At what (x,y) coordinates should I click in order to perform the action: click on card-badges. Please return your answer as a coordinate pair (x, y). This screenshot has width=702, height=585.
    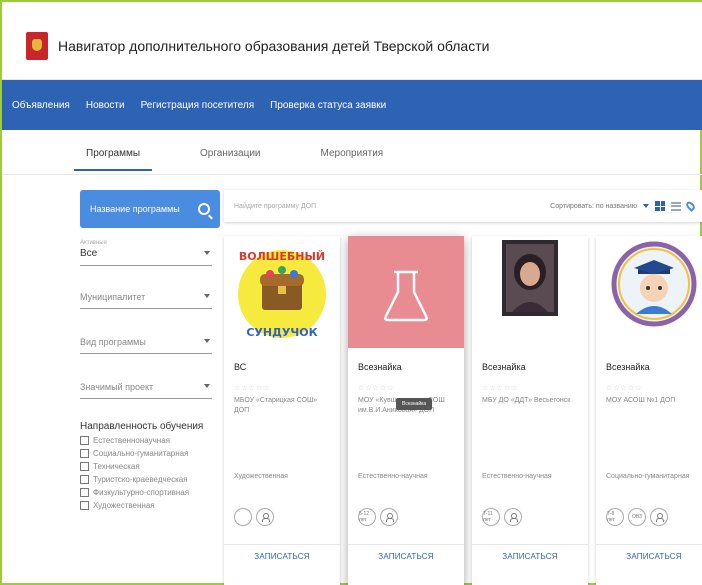
    Looking at the image, I should click on (254, 517).